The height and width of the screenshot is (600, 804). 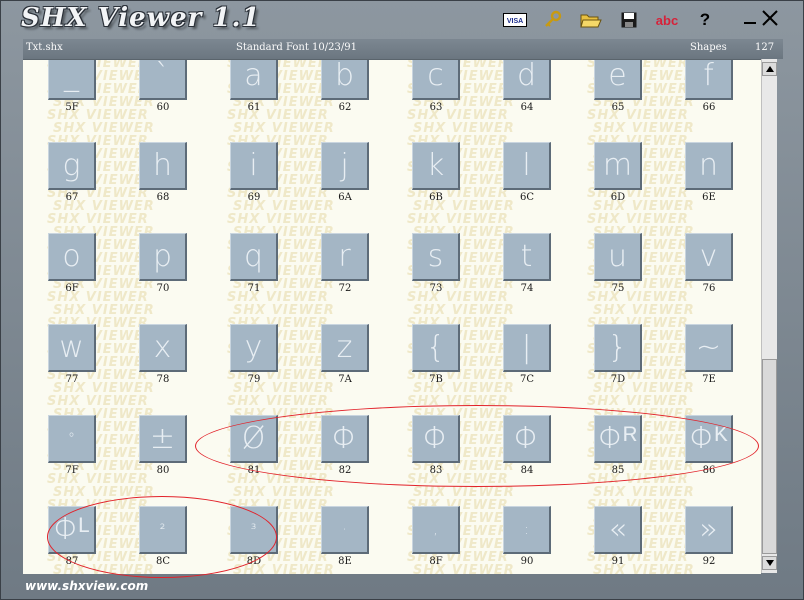 What do you see at coordinates (527, 348) in the screenshot?
I see `glyph-cell: |` at bounding box center [527, 348].